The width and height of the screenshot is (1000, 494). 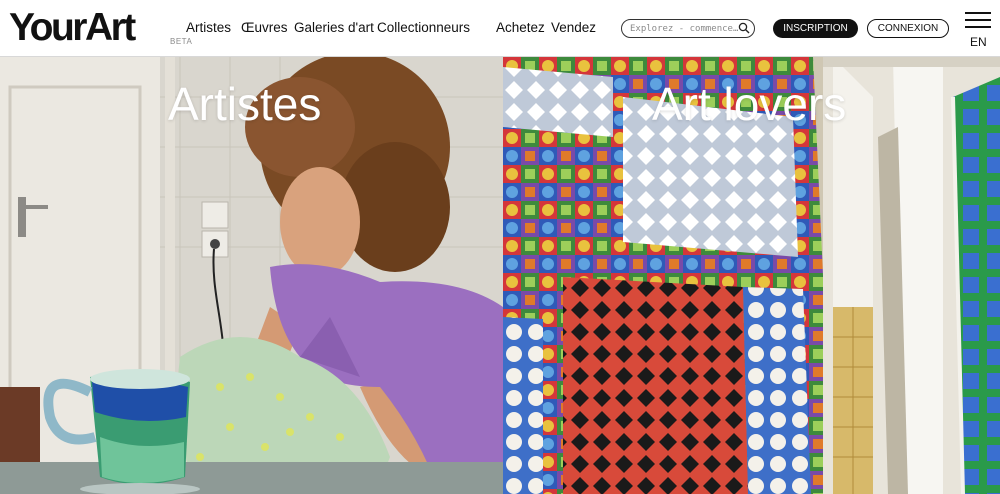 I want to click on nav-achetez: Achetez, so click(x=520, y=27).